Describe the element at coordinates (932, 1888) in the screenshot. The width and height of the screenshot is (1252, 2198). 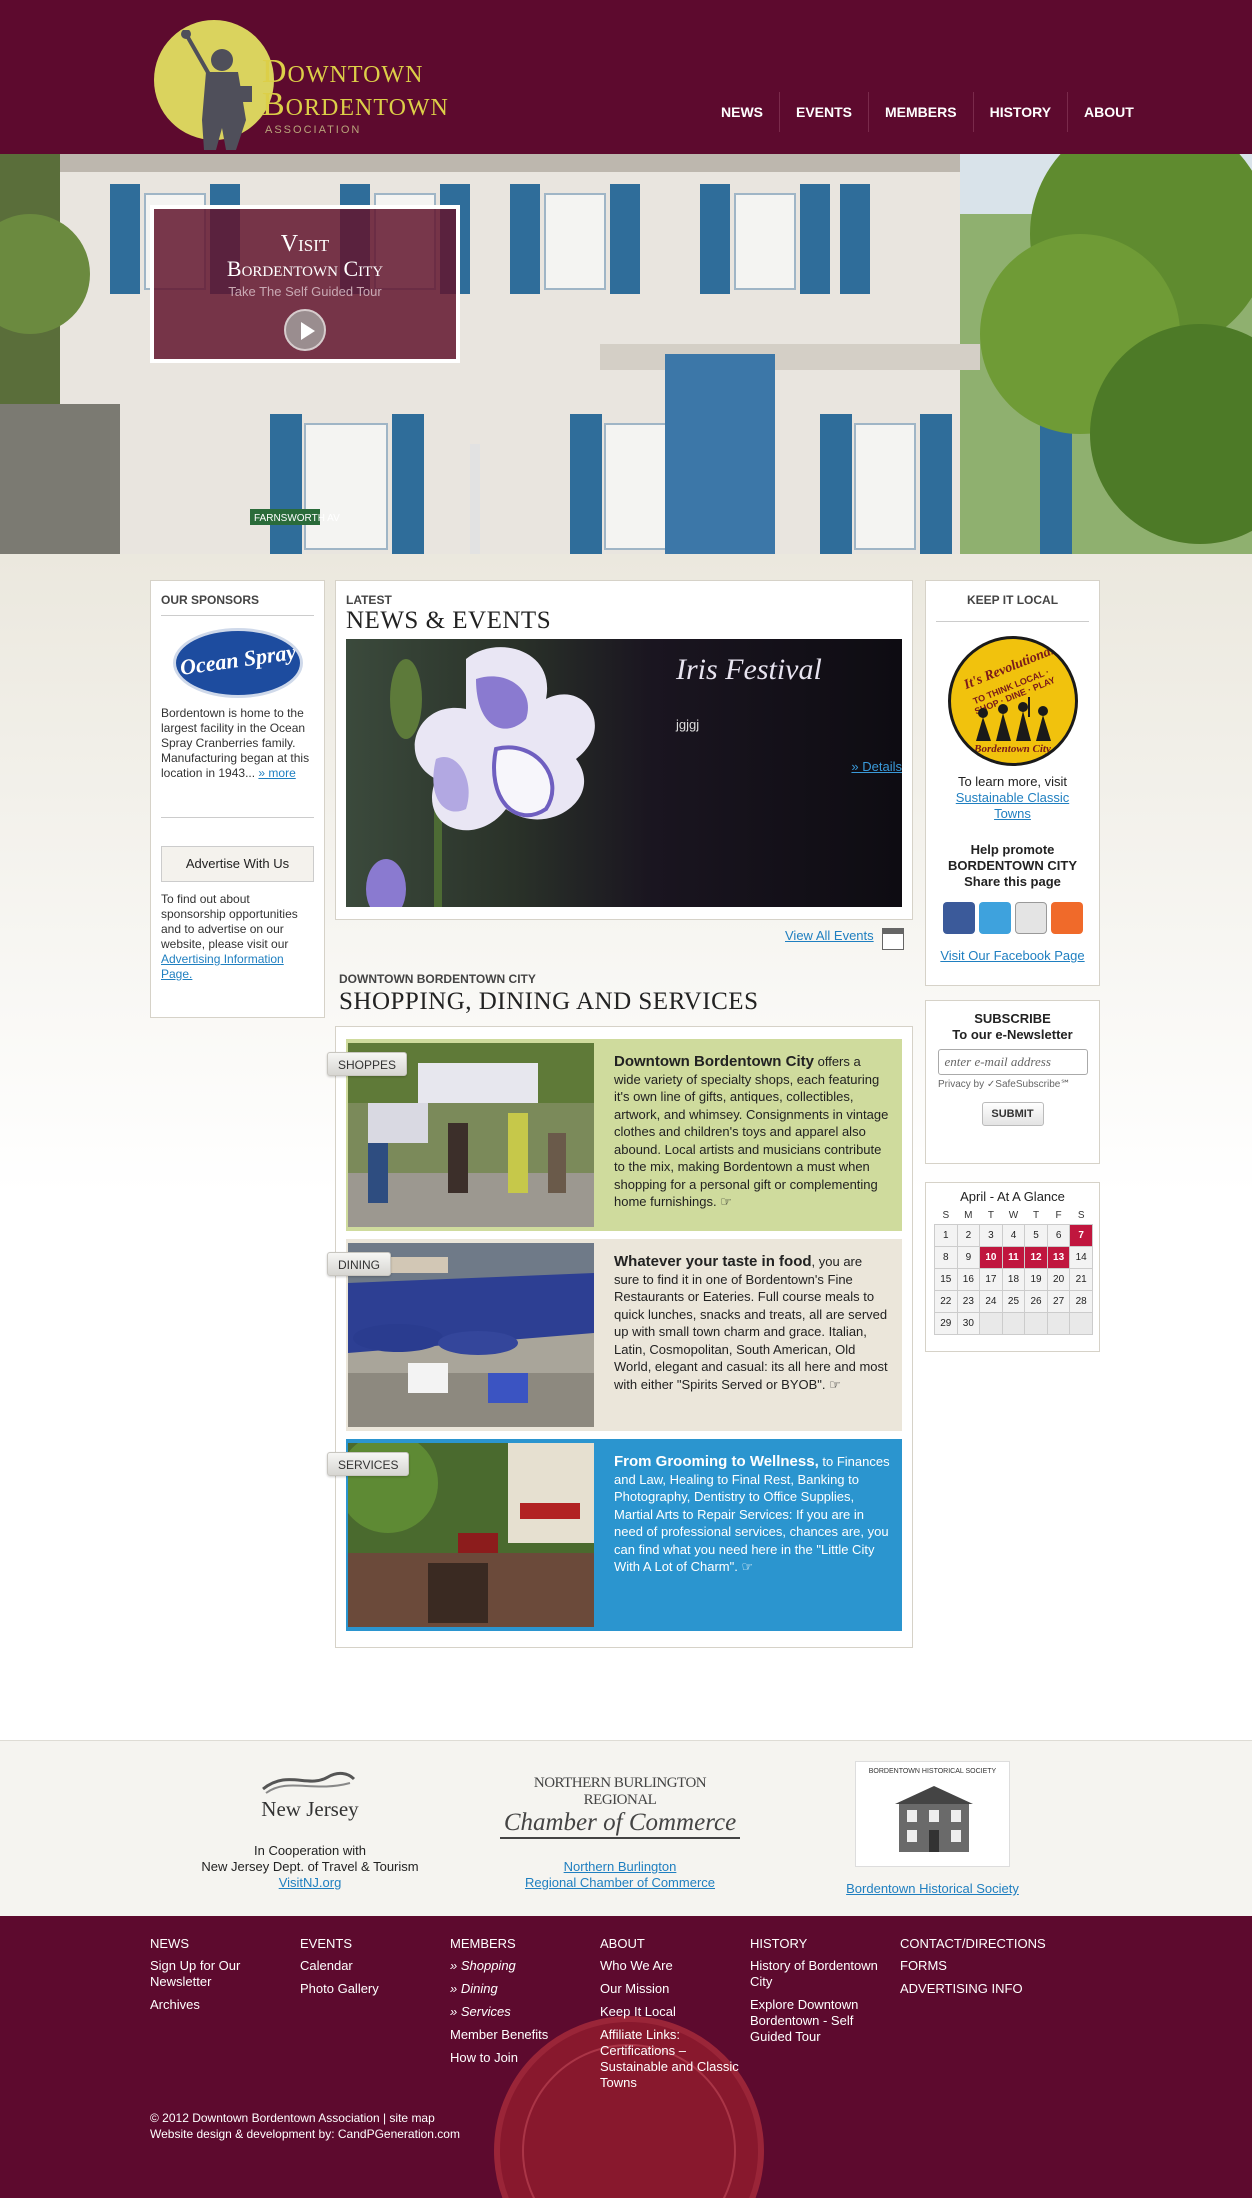
I see `historical-society-link: Bordentown Historical Society` at that location.